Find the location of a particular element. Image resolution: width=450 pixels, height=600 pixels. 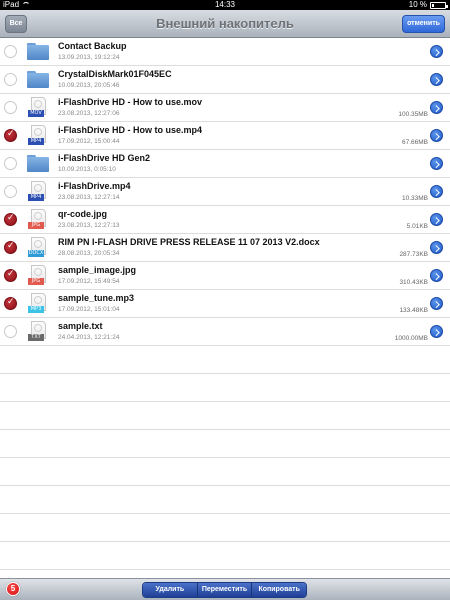

status-time: 14:33 is located at coordinates (225, 4).